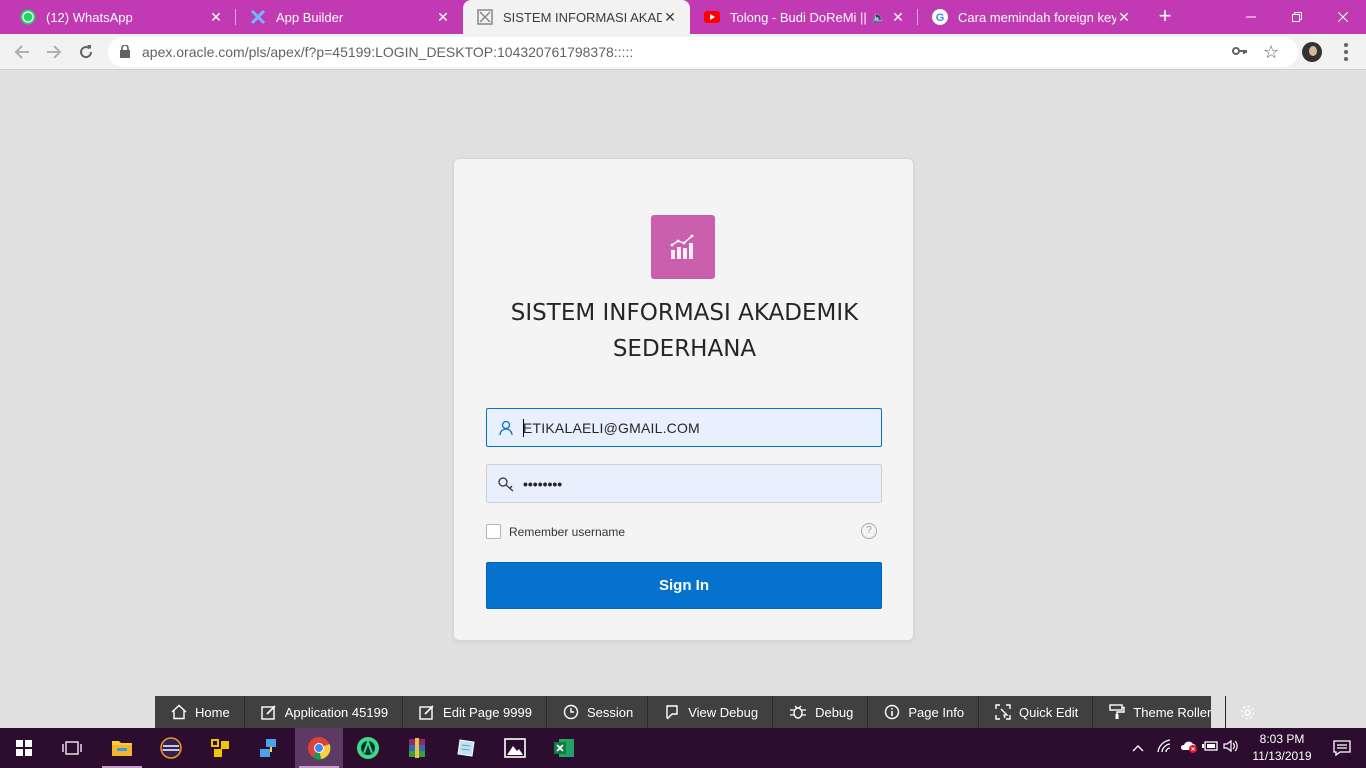  I want to click on profile-avatar, so click(1312, 52).